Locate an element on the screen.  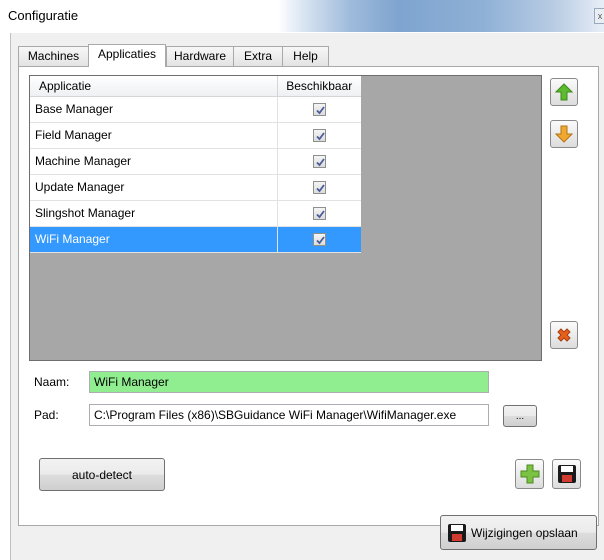
arrow-down-icon is located at coordinates (564, 134).